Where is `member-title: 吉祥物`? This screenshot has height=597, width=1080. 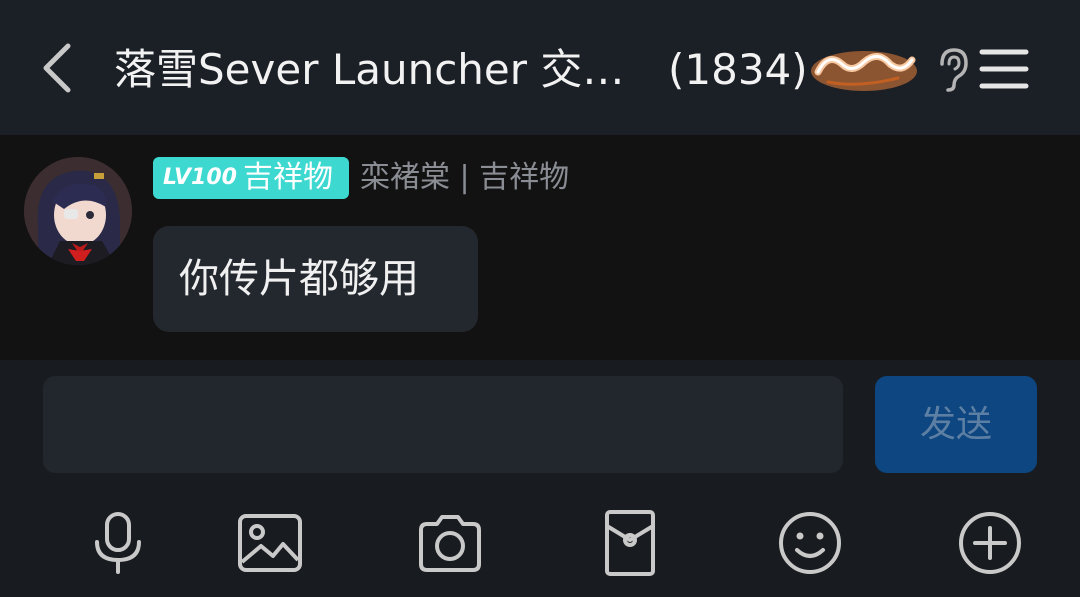
member-title: 吉祥物 is located at coordinates (288, 177).